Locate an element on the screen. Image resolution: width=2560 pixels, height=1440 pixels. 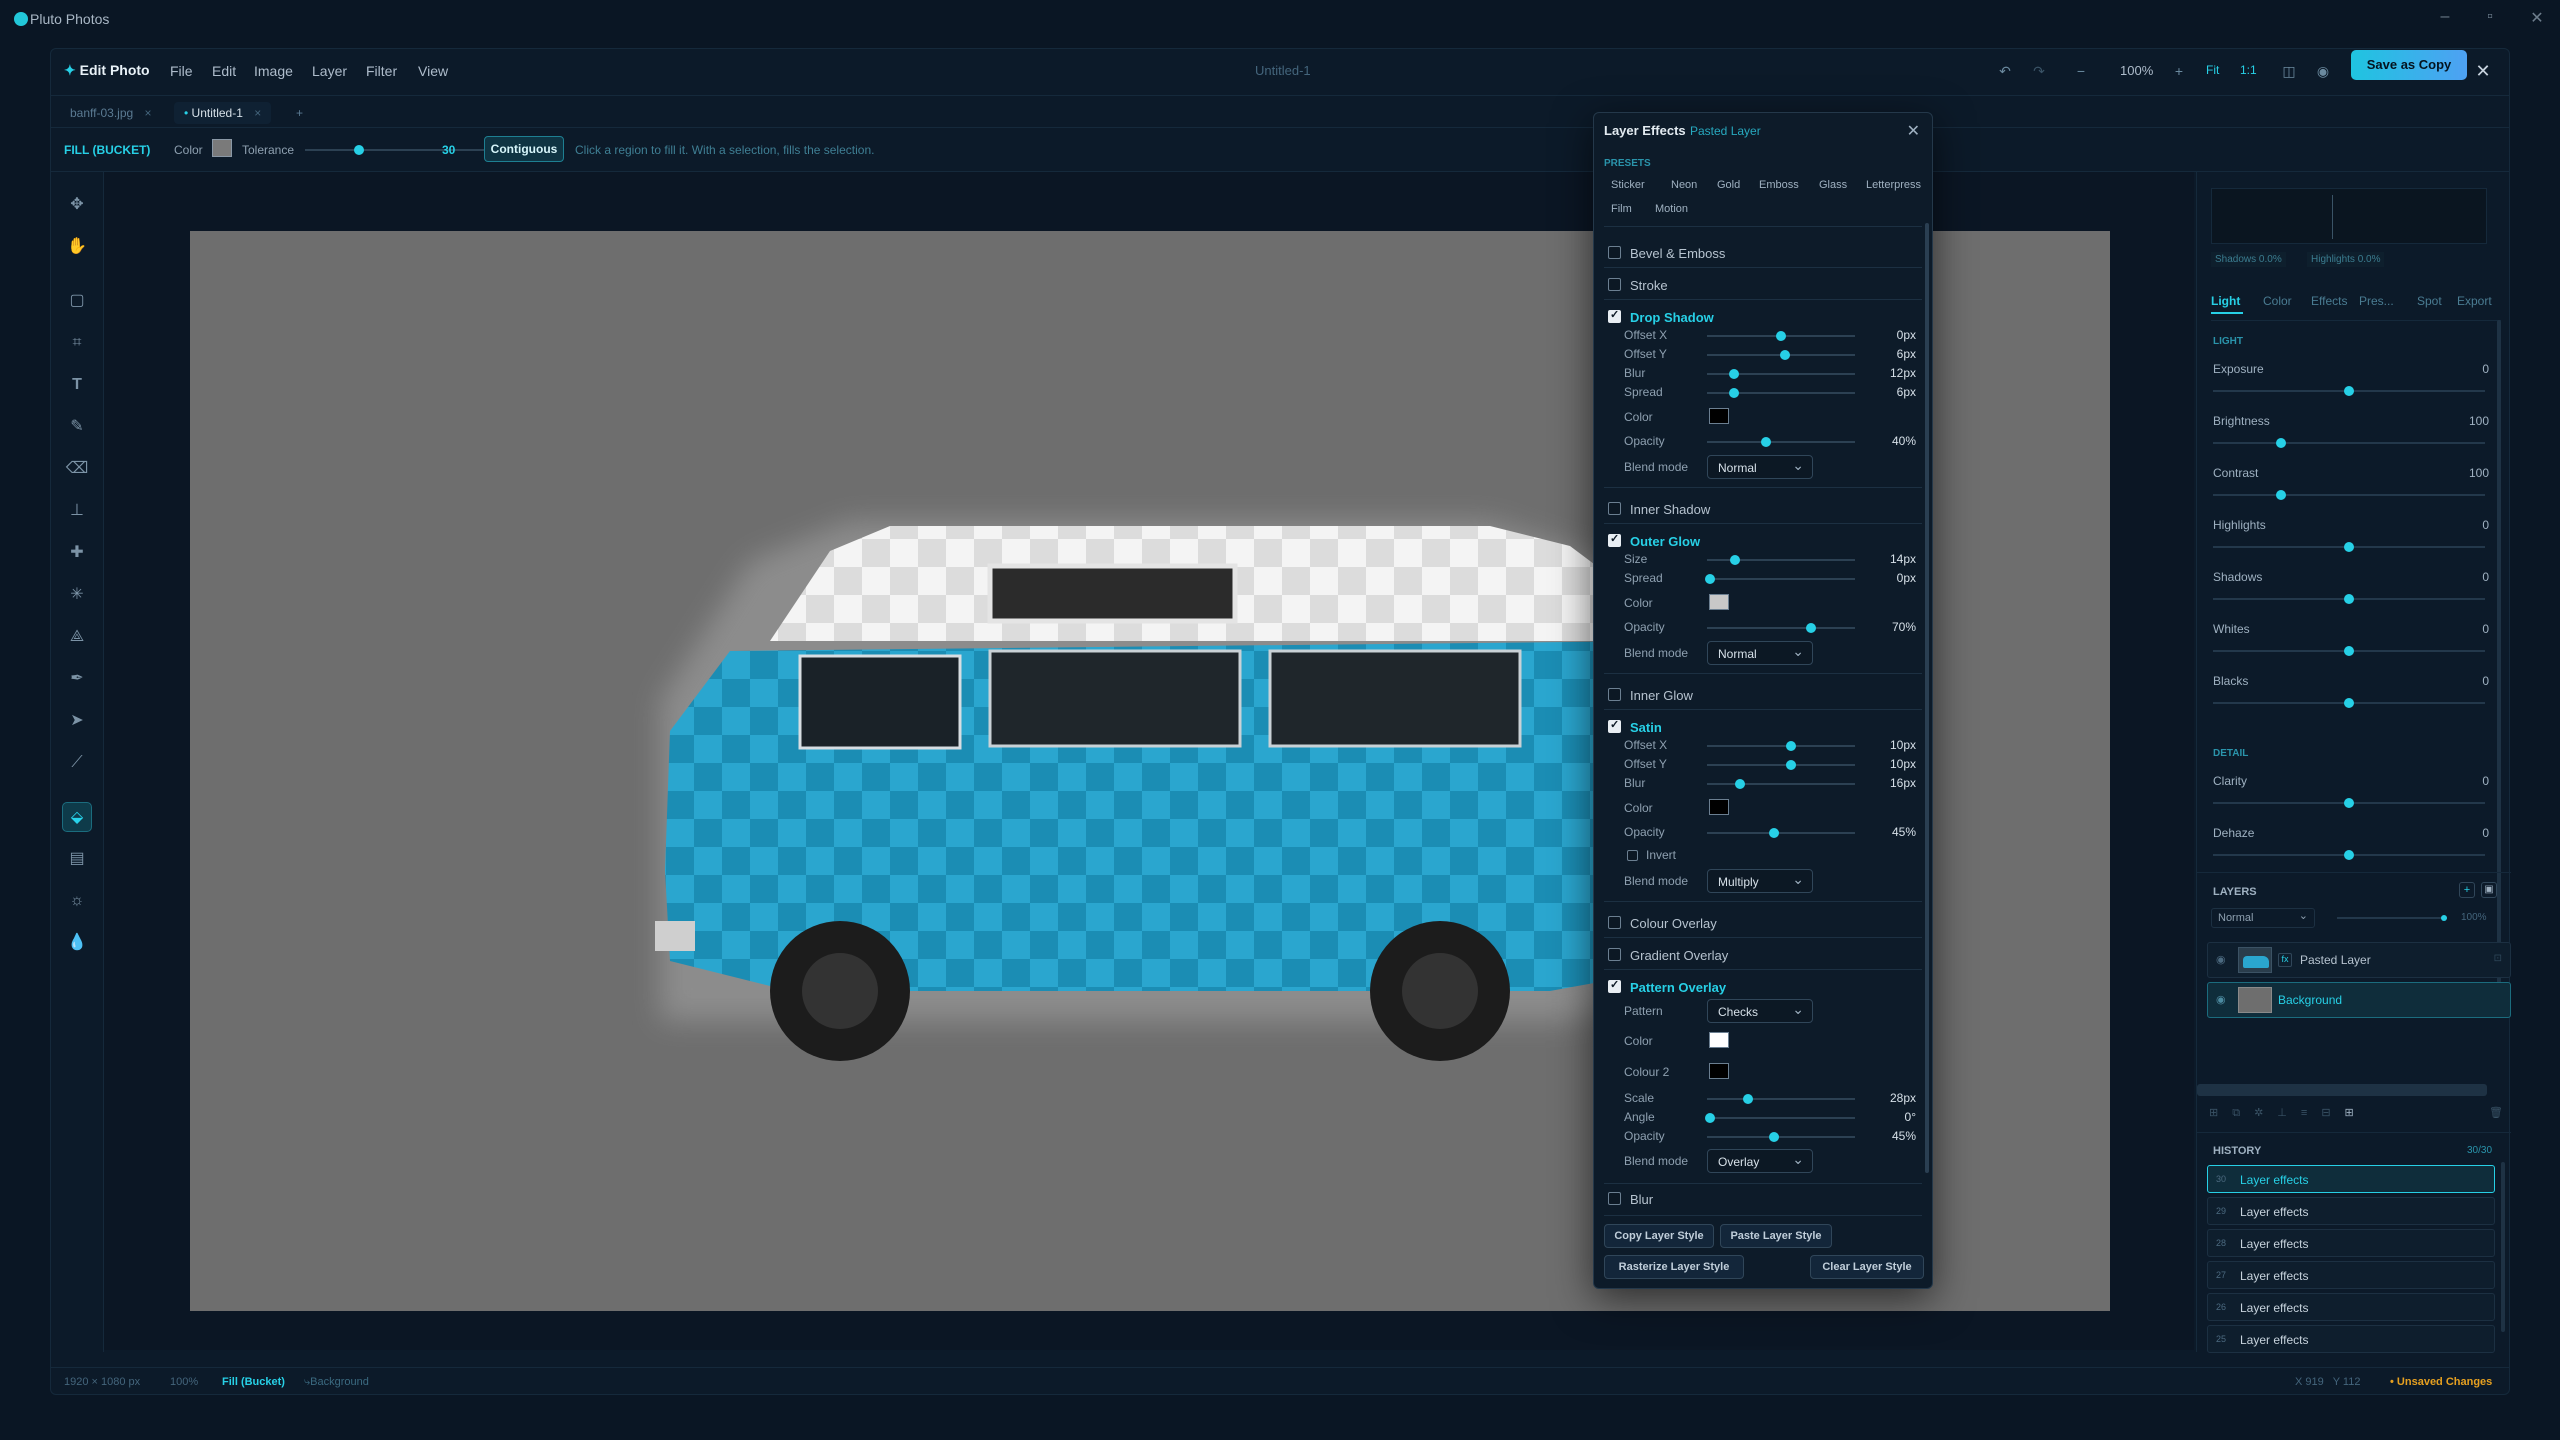
effect-inner-shadow: Inner Shadow is located at coordinates (1763, 509).